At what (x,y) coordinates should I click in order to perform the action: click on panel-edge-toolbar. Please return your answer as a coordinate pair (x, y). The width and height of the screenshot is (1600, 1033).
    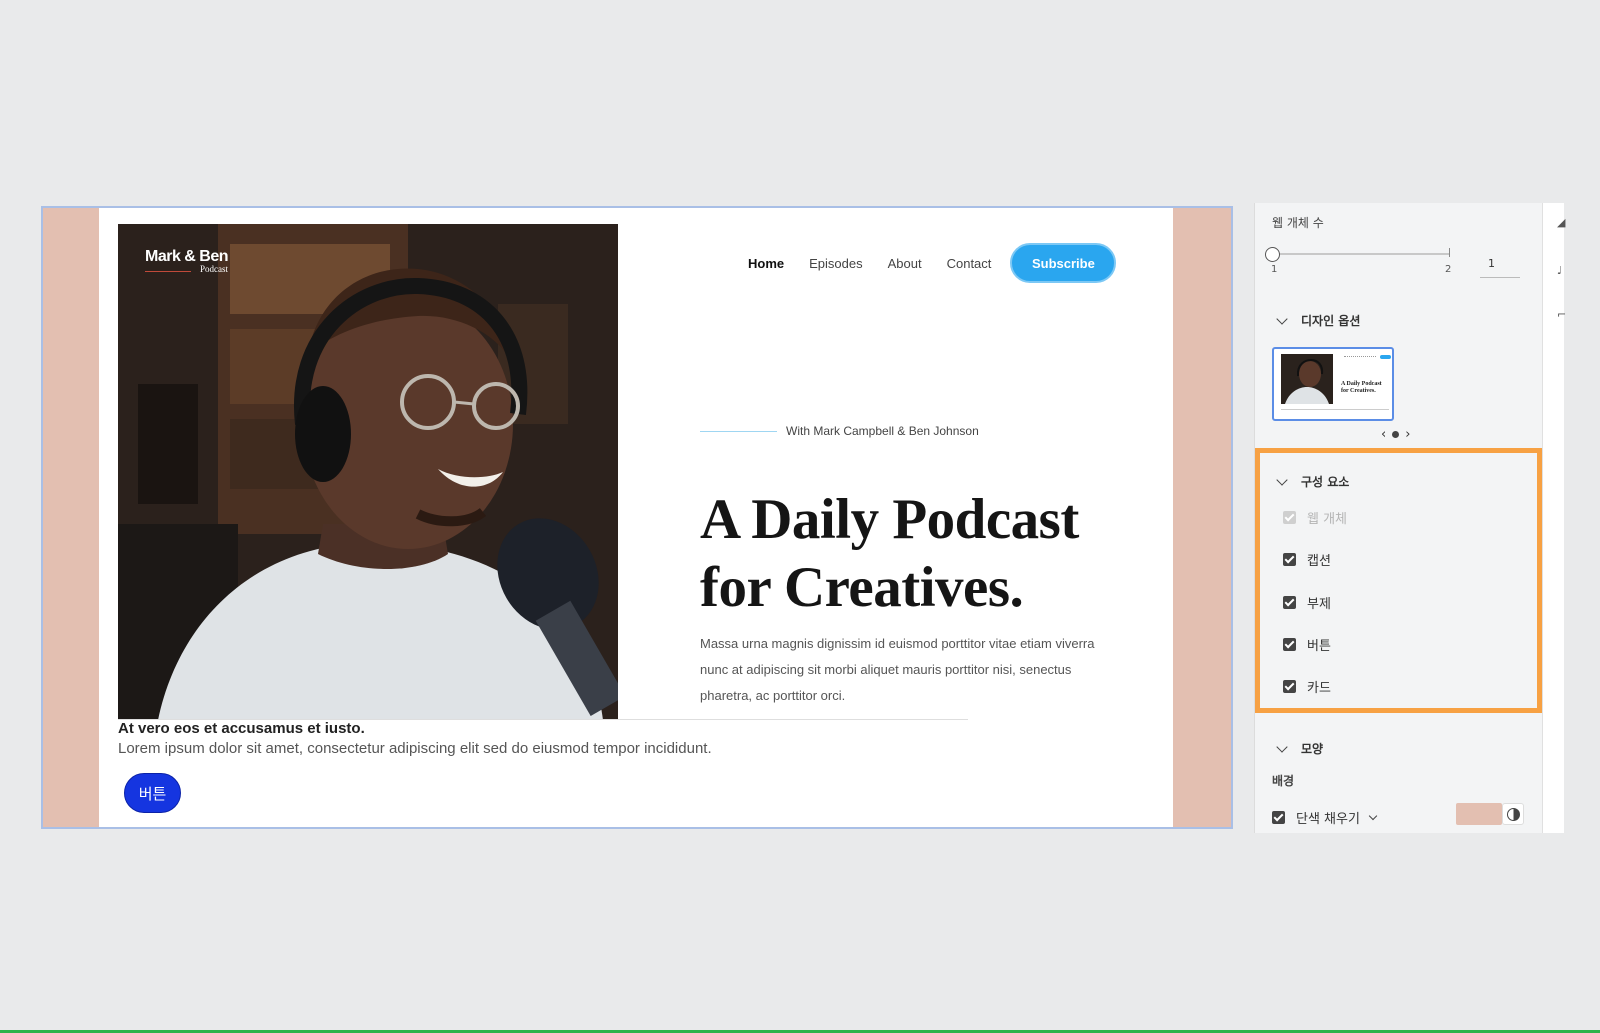
    Looking at the image, I should click on (1553, 518).